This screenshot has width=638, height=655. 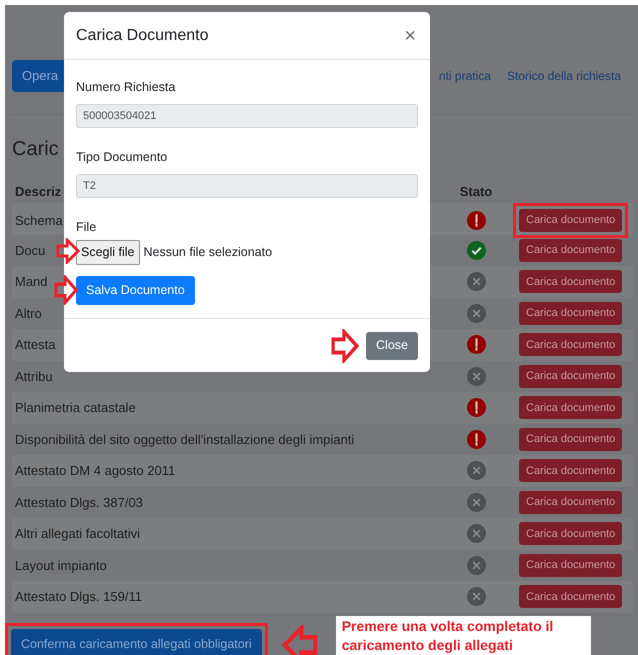 I want to click on table-cell: Mand, so click(x=31, y=281).